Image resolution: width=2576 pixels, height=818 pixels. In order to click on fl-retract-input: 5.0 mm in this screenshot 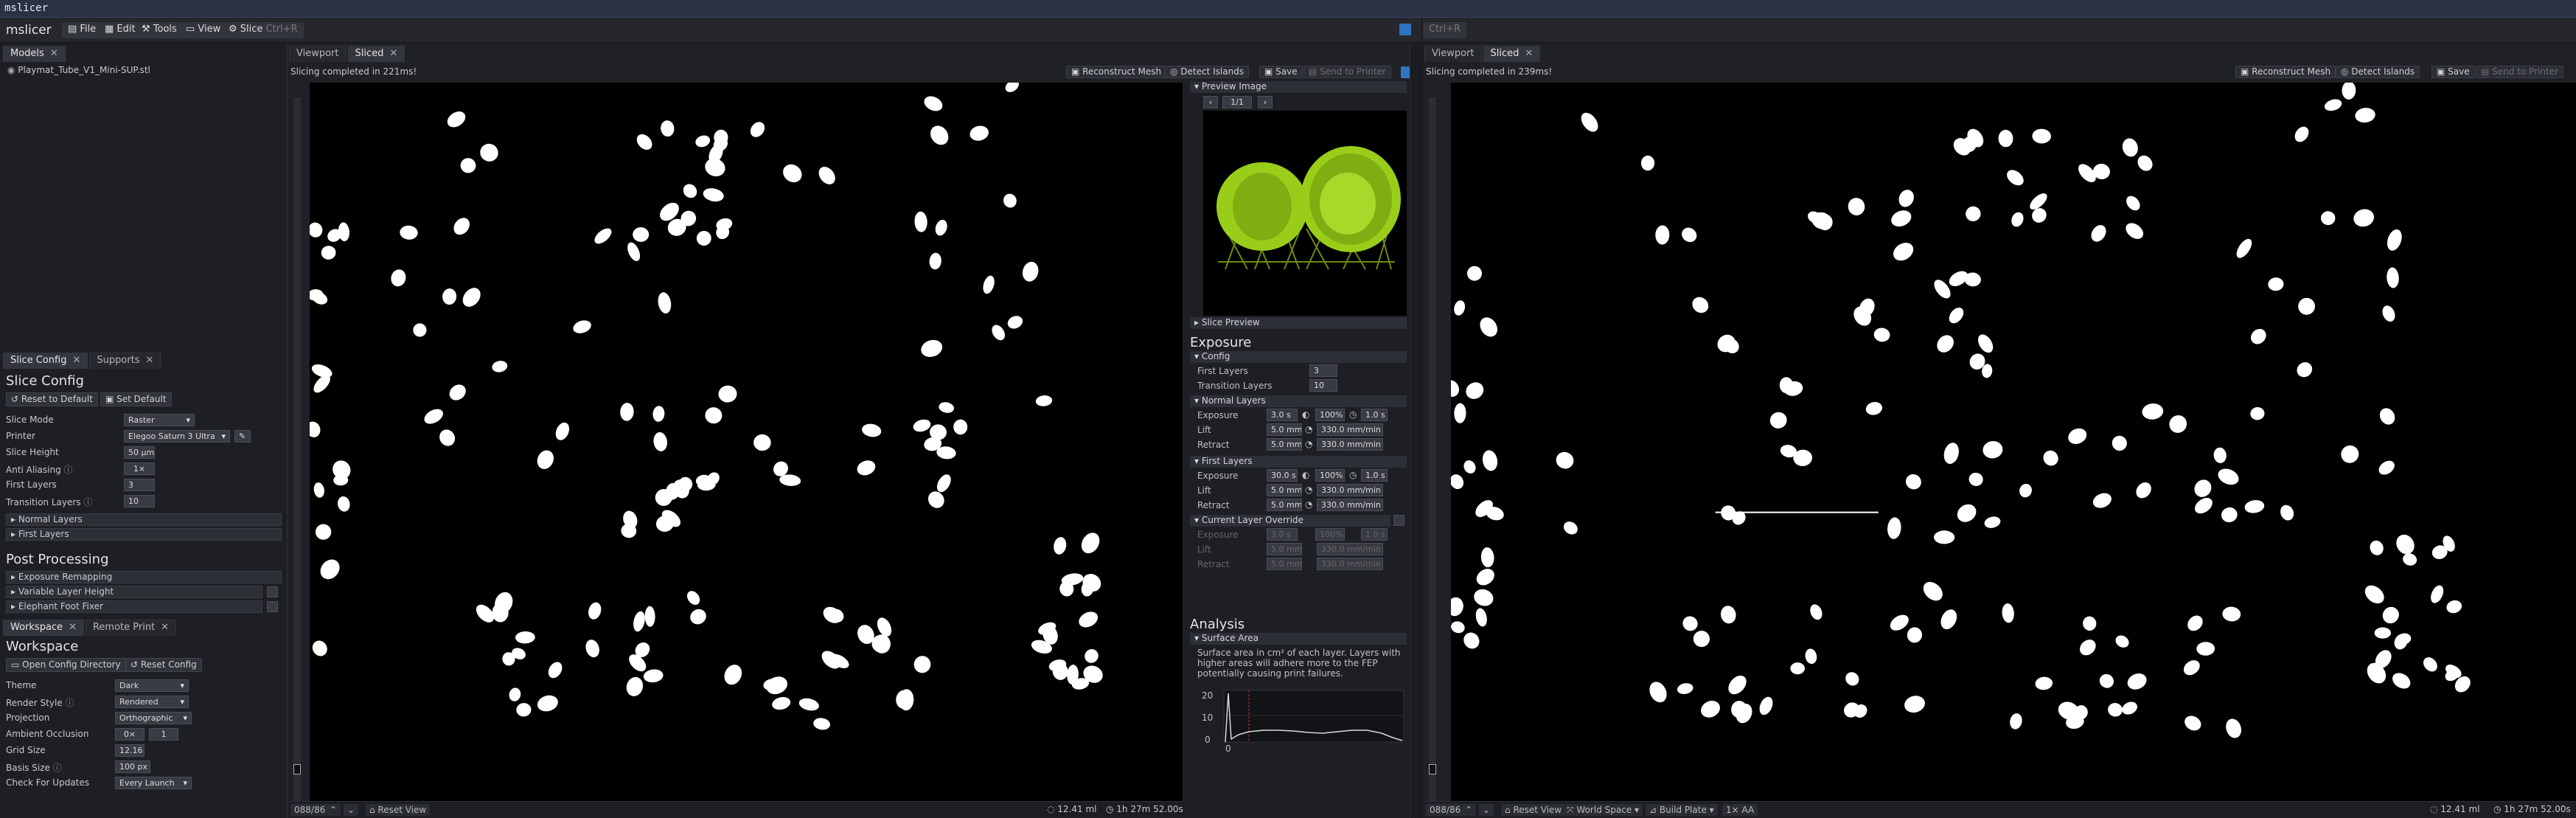, I will do `click(1285, 505)`.